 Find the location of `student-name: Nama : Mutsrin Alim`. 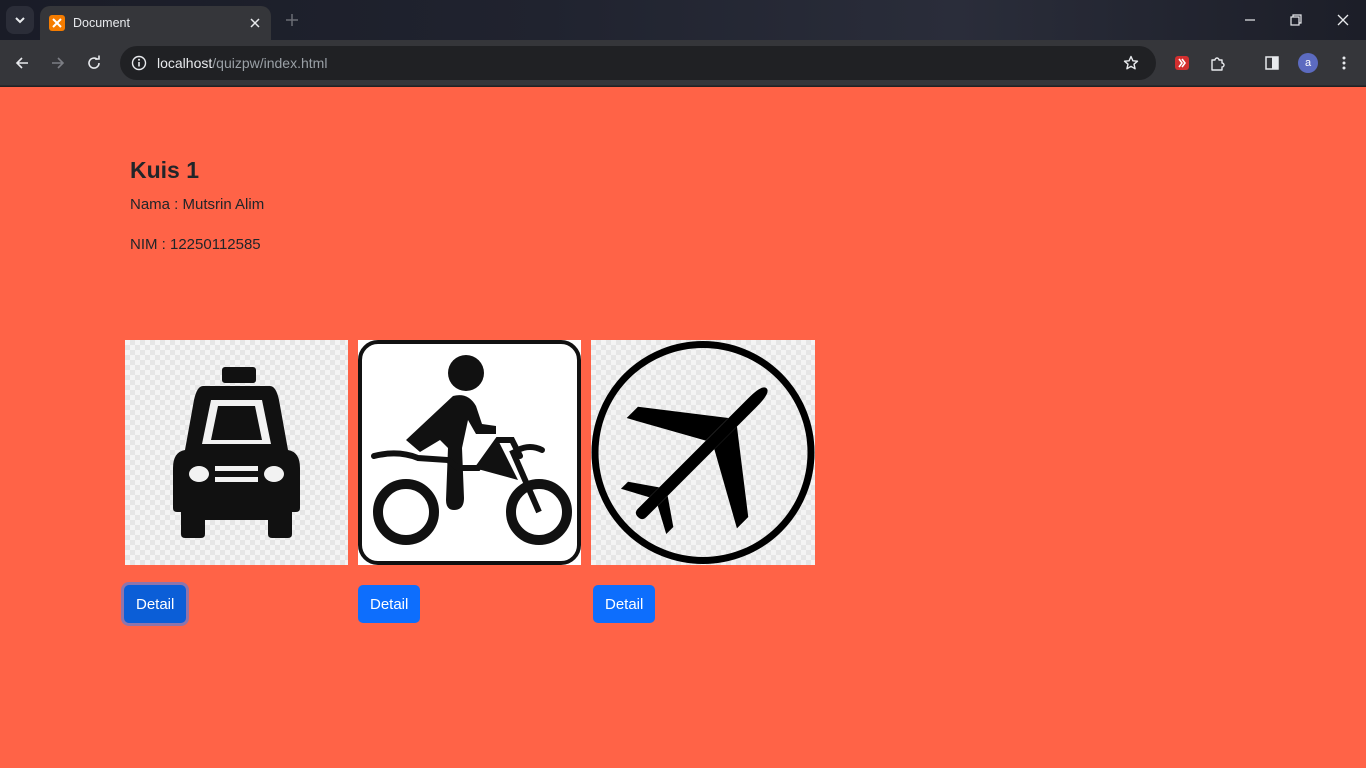

student-name: Nama : Mutsrin Alim is located at coordinates (197, 204).